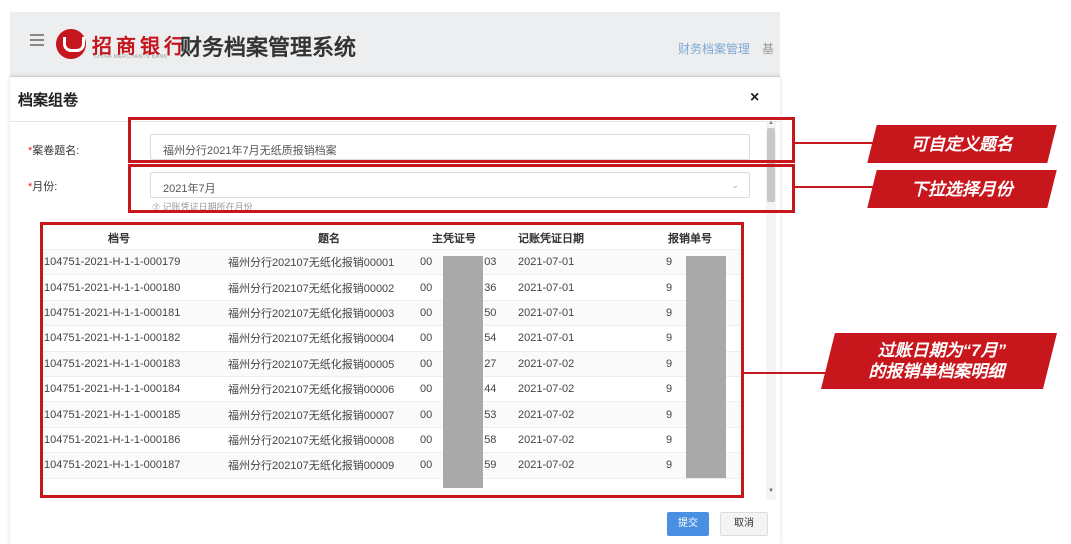  I want to click on scroll-down-icon: ▼, so click(771, 491).